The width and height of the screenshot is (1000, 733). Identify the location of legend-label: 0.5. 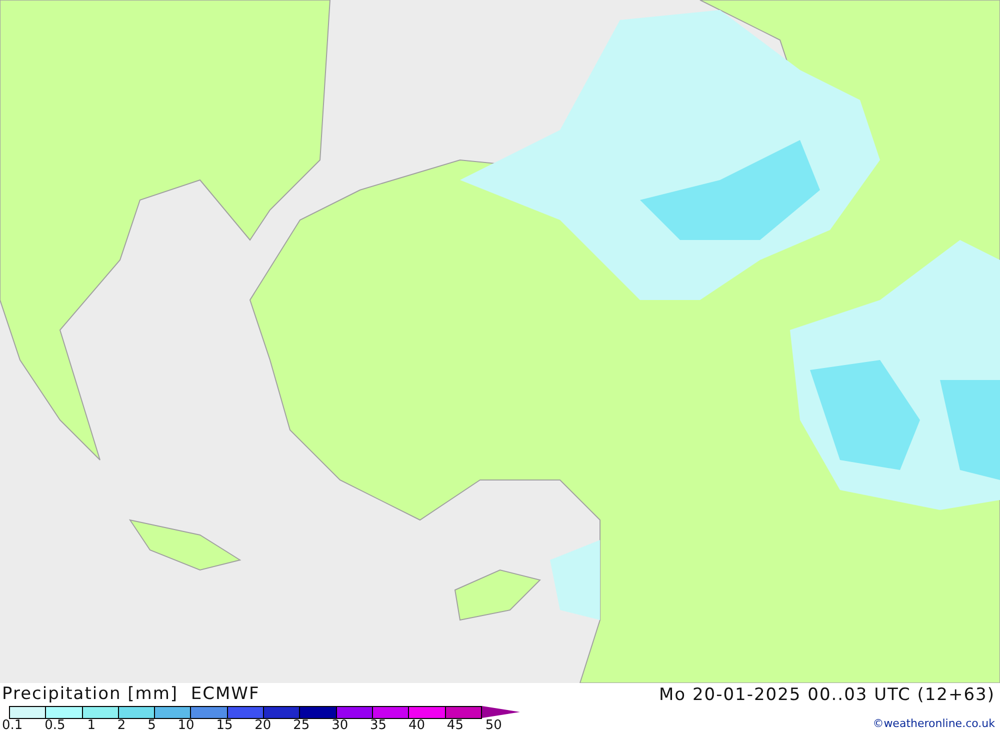
(55, 726).